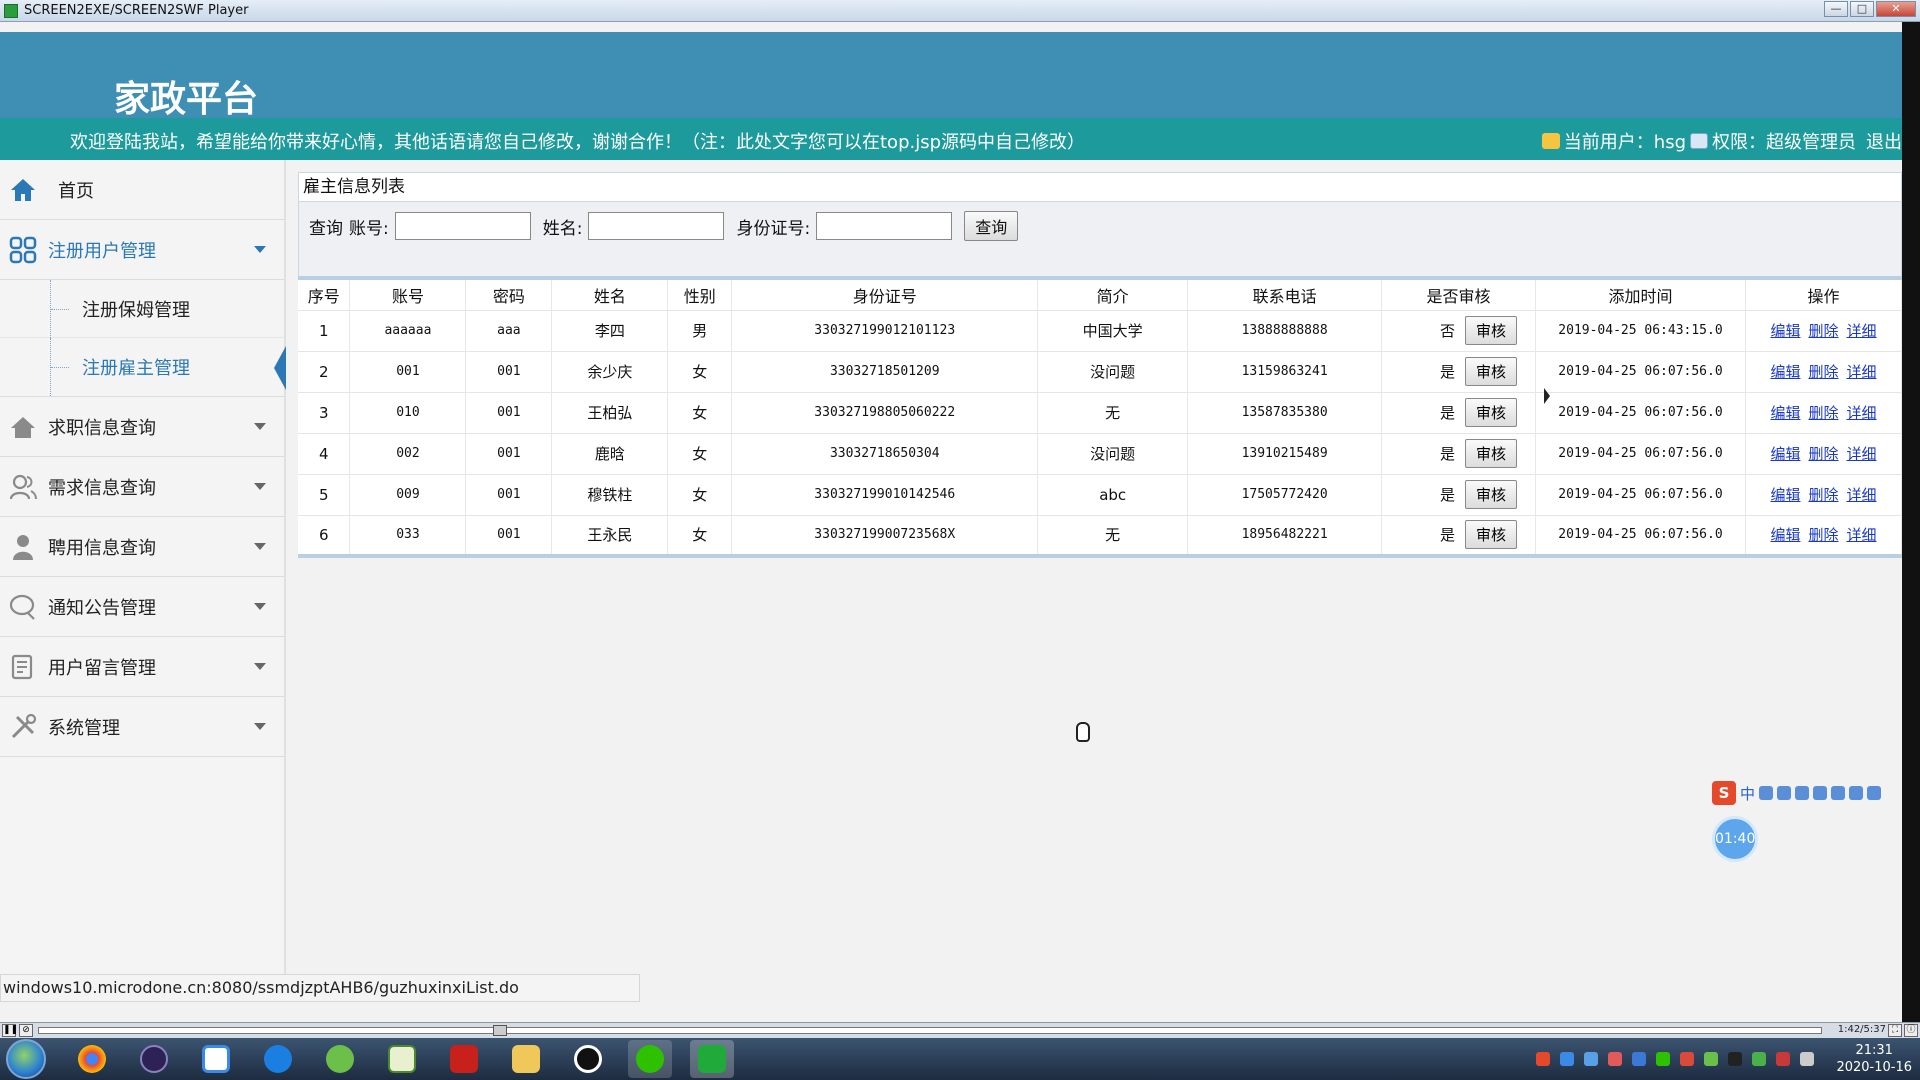 The image size is (1920, 1080). What do you see at coordinates (143, 367) in the screenshot?
I see `sidebar-subitem-employer: 注册雇主管理` at bounding box center [143, 367].